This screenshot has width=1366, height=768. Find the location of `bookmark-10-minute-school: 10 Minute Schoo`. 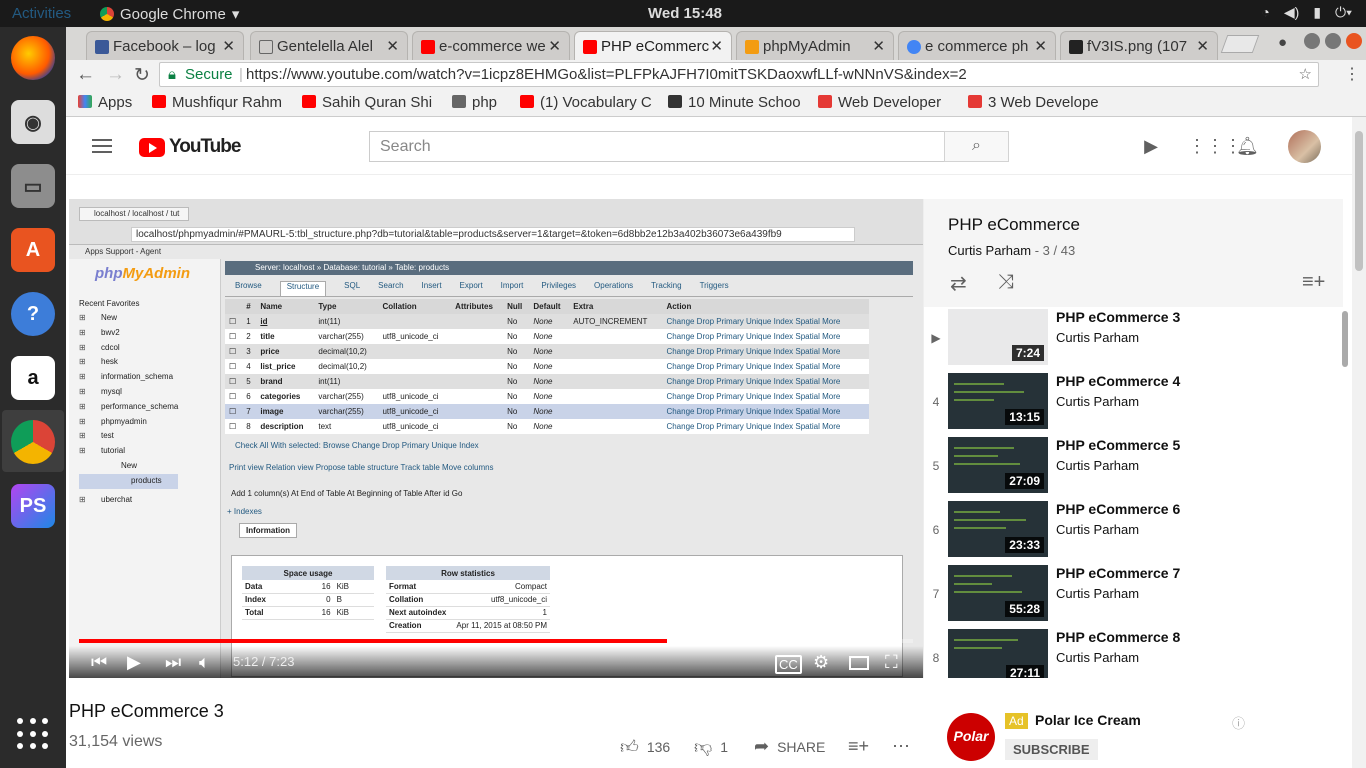

bookmark-10-minute-school: 10 Minute Schoo is located at coordinates (738, 102).